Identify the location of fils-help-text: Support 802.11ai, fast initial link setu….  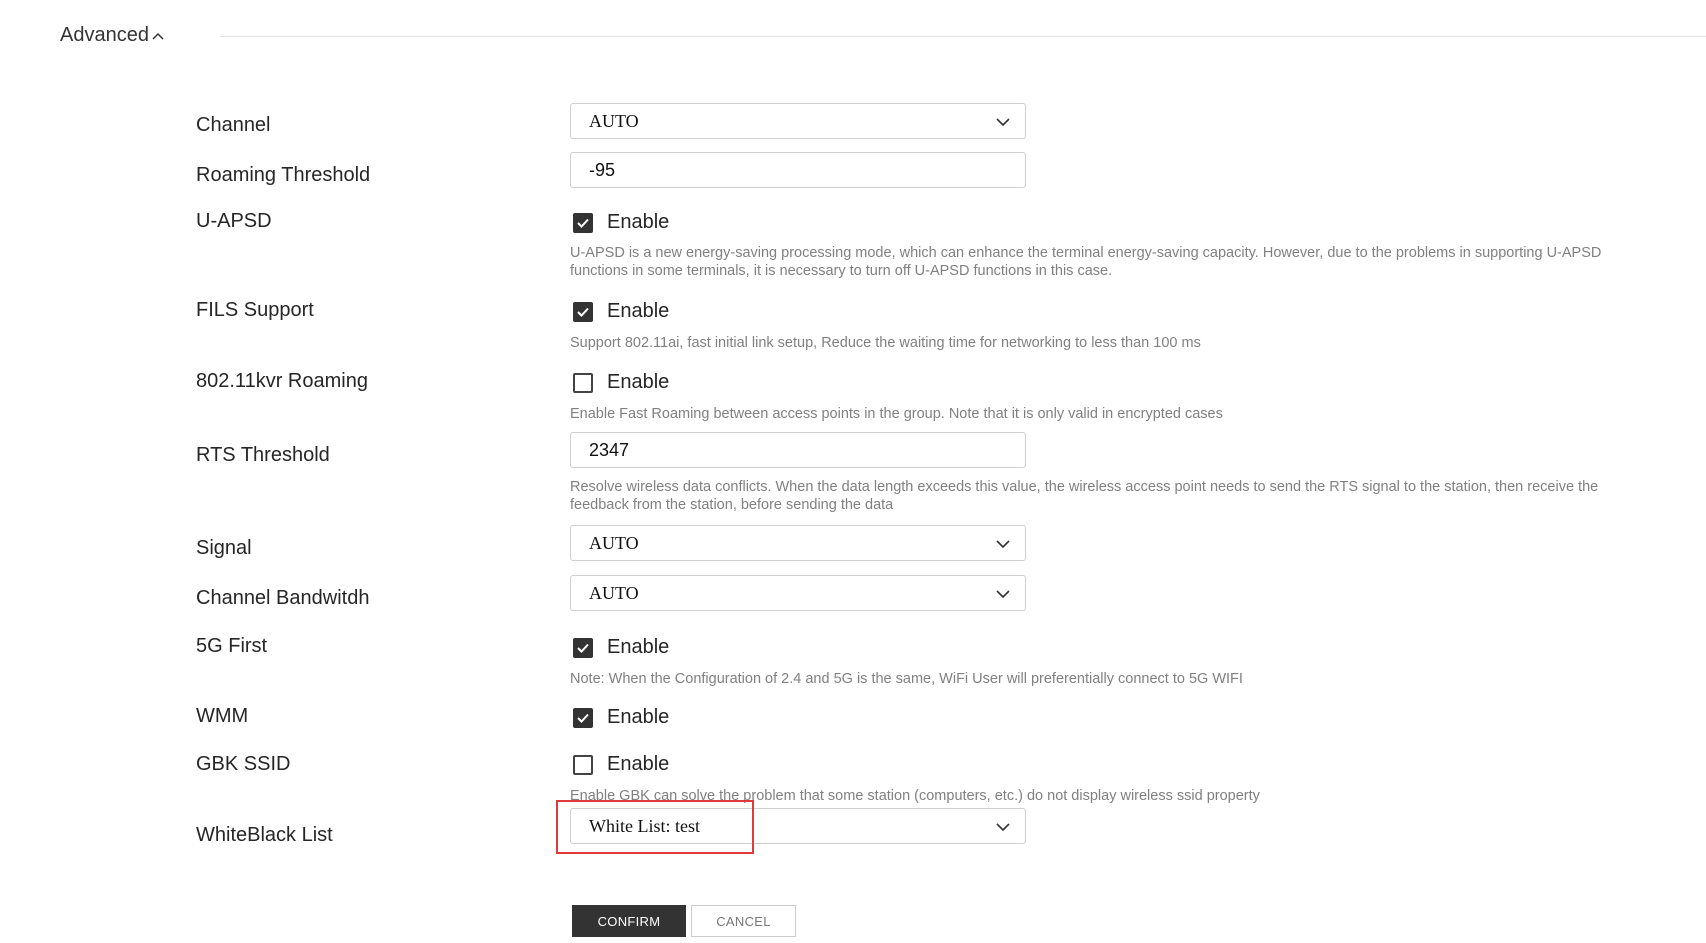
(885, 343).